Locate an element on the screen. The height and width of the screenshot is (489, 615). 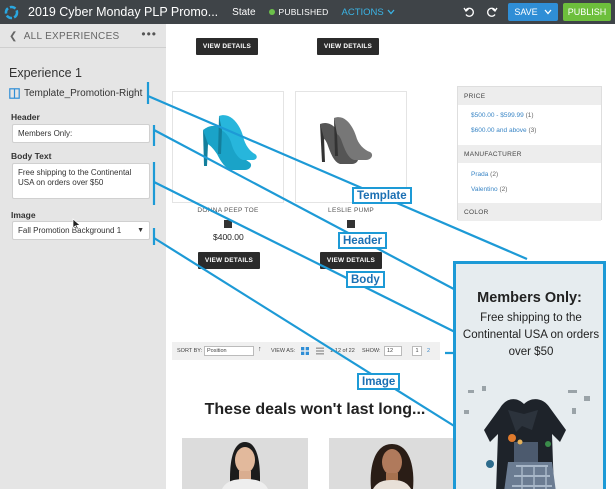
publish-button: PUBLISH is located at coordinates (587, 12).